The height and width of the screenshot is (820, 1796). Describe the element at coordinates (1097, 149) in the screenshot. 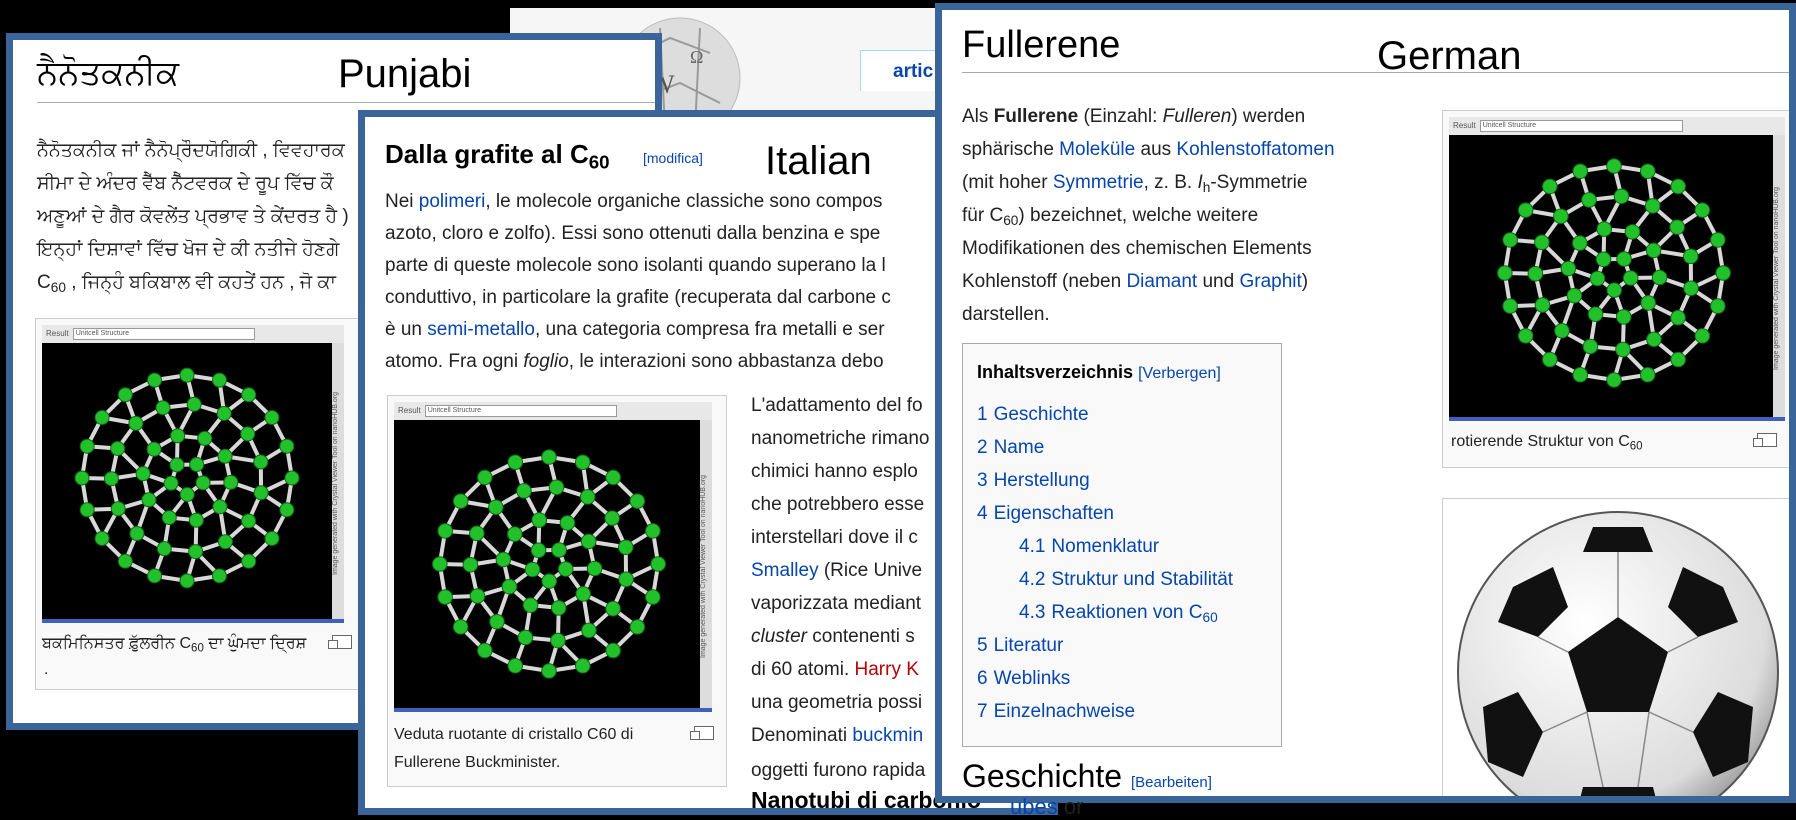

I see `link-molekuele: Moleküle` at that location.